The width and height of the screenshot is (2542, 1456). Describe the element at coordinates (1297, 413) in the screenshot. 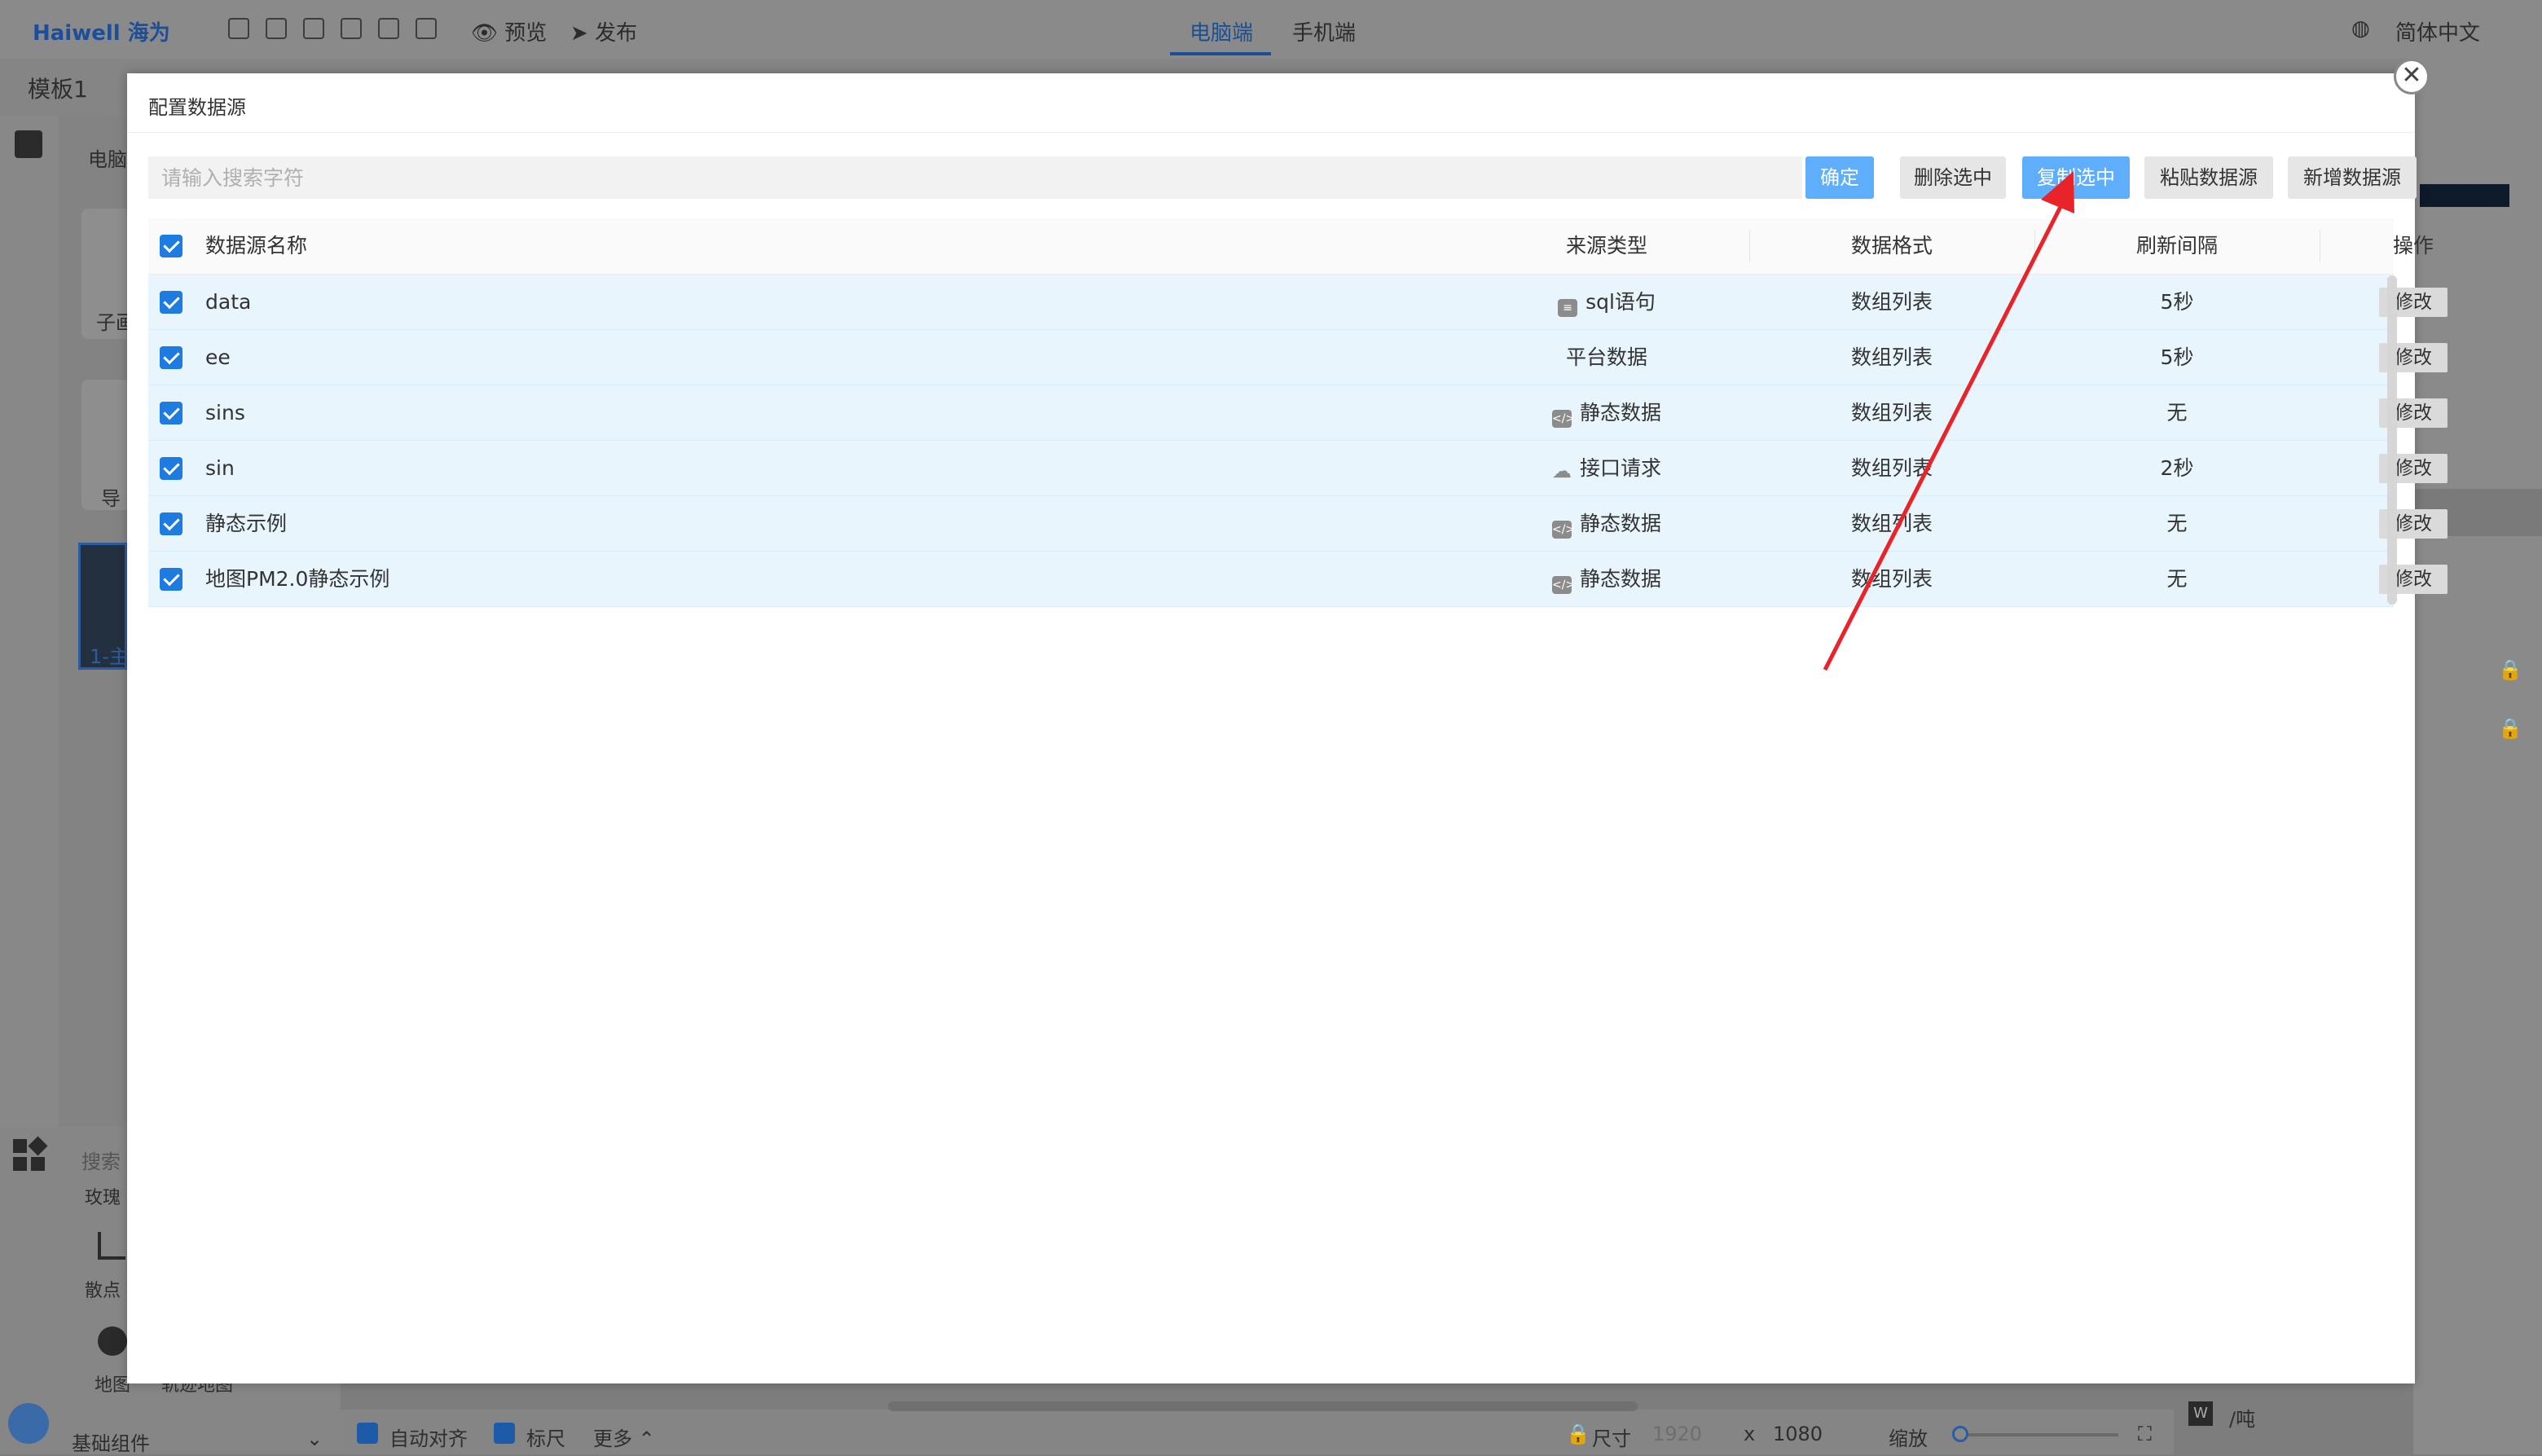

I see `table-row: sins </> 静态数据 数组列表无修改` at that location.